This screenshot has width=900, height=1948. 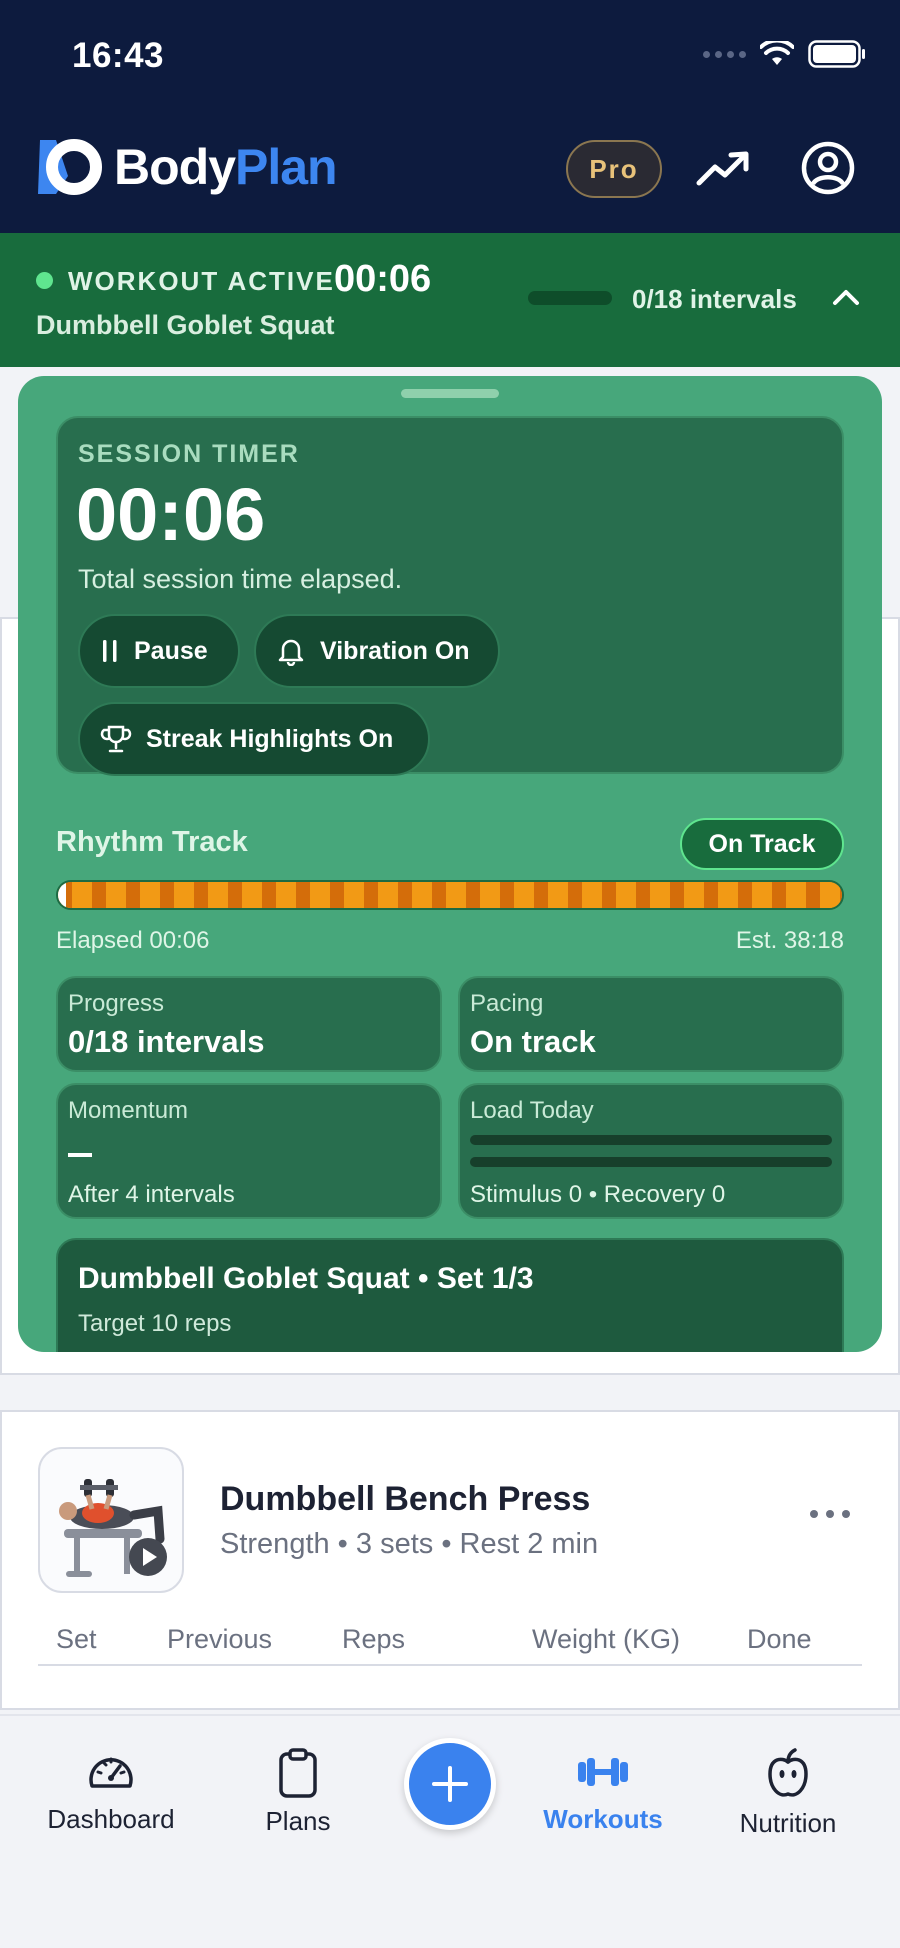 What do you see at coordinates (44, 280) in the screenshot?
I see `live-indicator` at bounding box center [44, 280].